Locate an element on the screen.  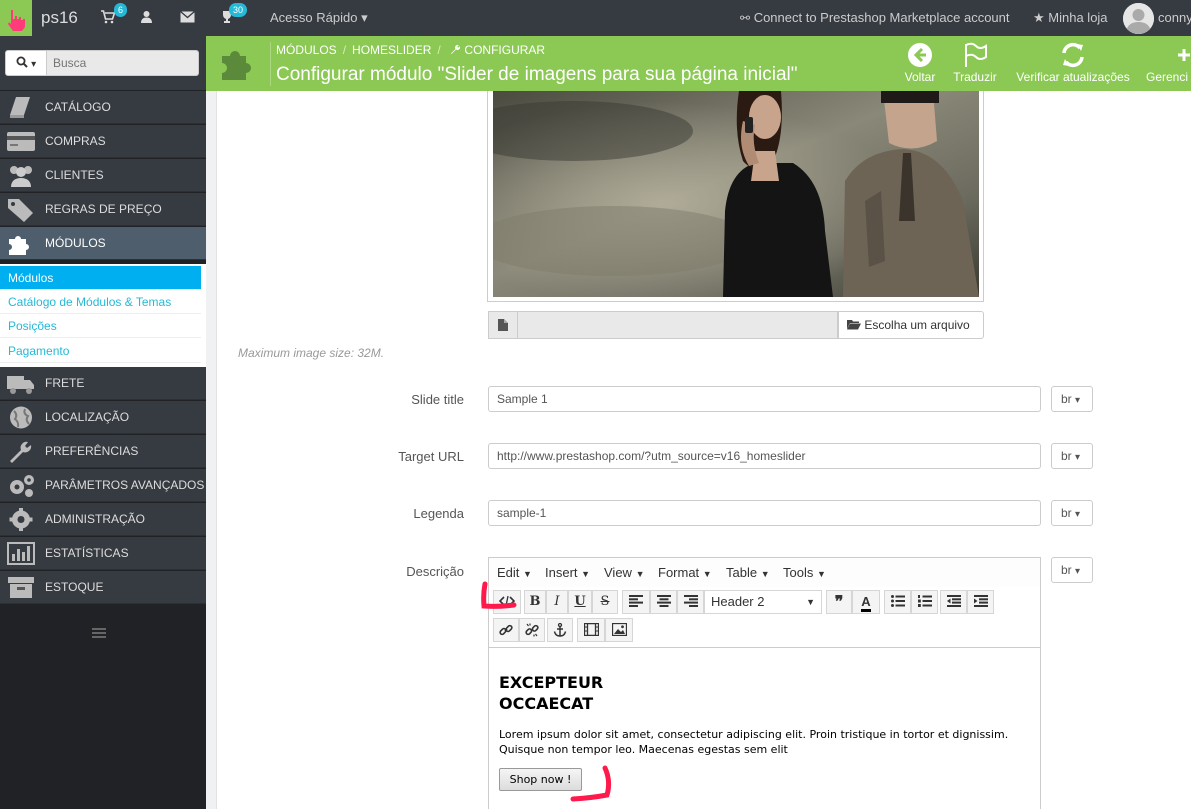
align-right-icon is located at coordinates (690, 601).